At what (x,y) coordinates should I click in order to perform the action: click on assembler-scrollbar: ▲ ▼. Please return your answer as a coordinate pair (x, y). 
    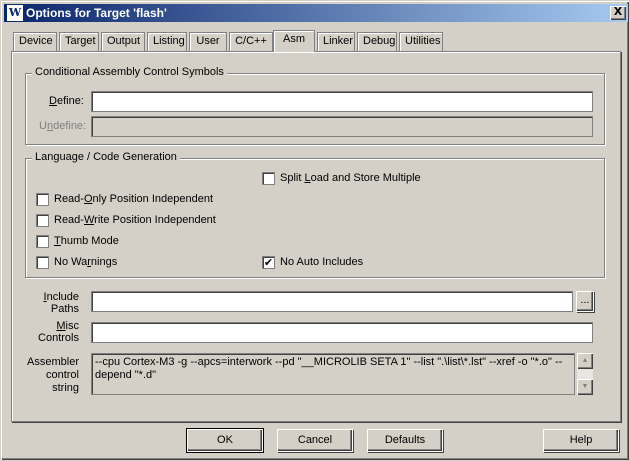
    Looking at the image, I should click on (585, 374).